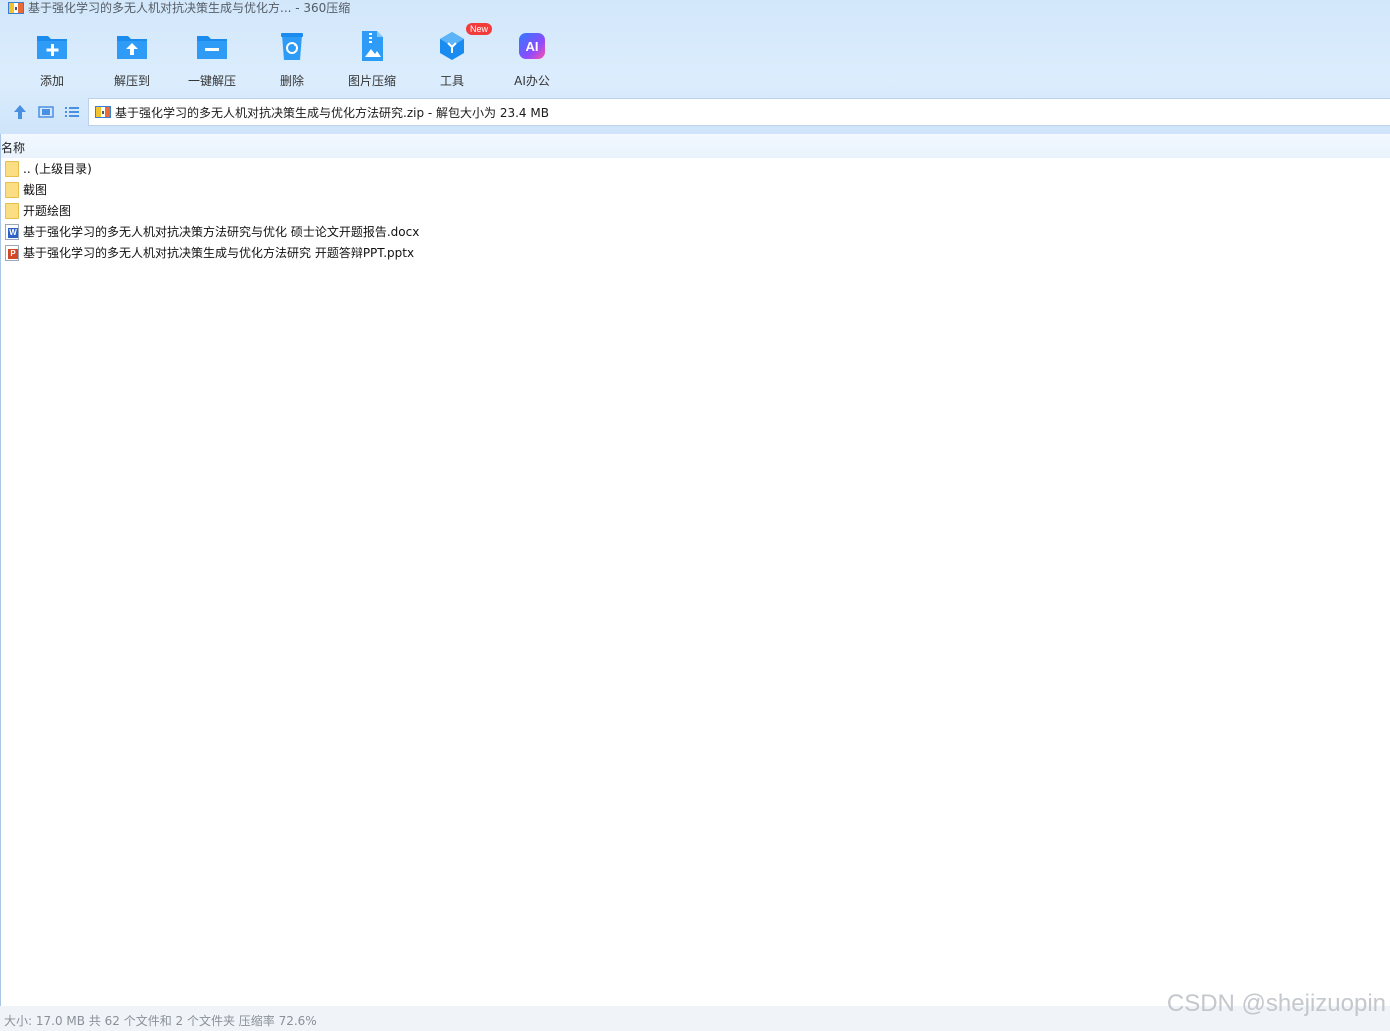 The width and height of the screenshot is (1390, 1031). I want to click on list-item-pptx: P 基于强化学习的多无人机对抗决策生成与优化方法研究 开题答辩PPT.pptx, so click(212, 252).